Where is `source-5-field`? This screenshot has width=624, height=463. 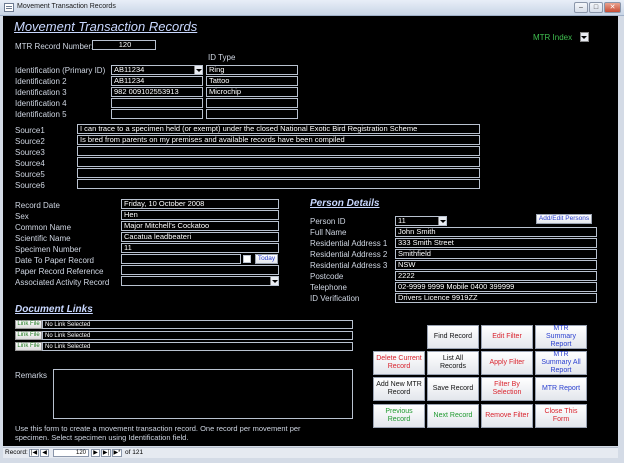 source-5-field is located at coordinates (278, 173).